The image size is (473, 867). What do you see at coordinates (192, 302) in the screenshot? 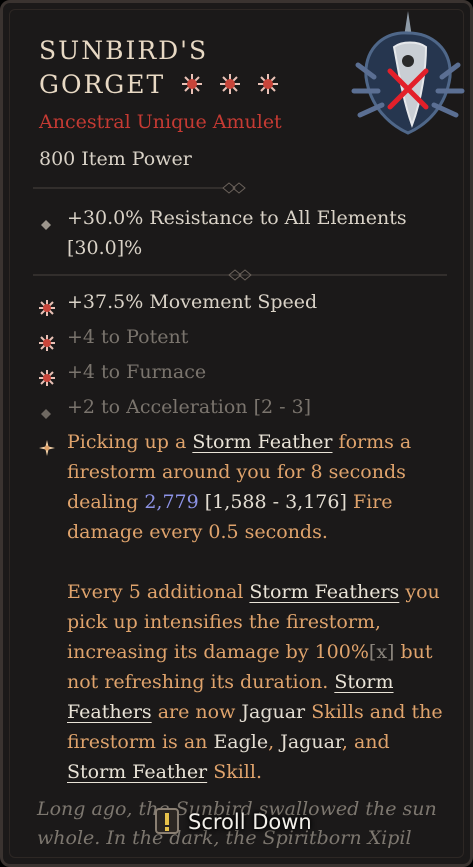
I see `affix-text: +37.5% Movement Speed` at bounding box center [192, 302].